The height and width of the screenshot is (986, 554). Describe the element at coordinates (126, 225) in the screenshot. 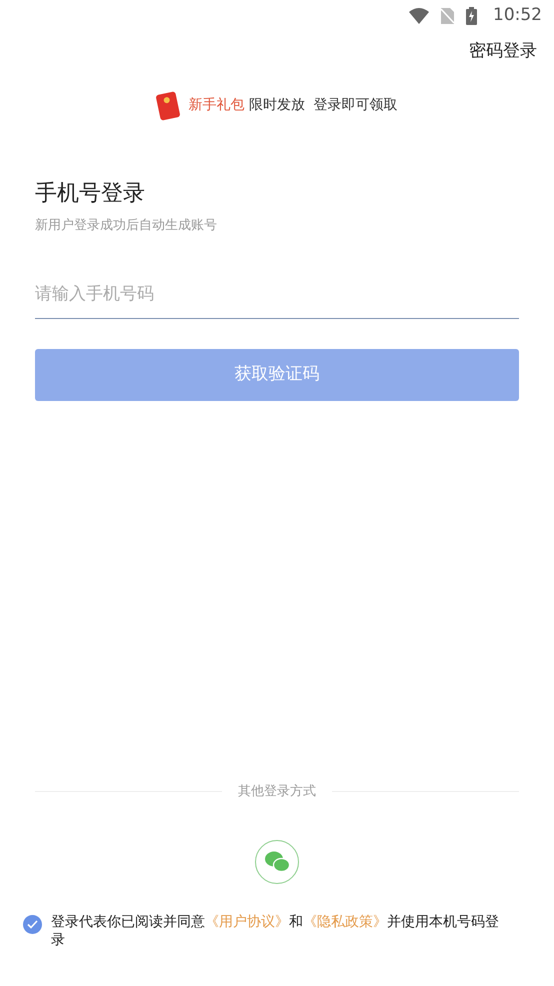

I see `subtitle: 新用户登录成功后自动生成账号` at that location.